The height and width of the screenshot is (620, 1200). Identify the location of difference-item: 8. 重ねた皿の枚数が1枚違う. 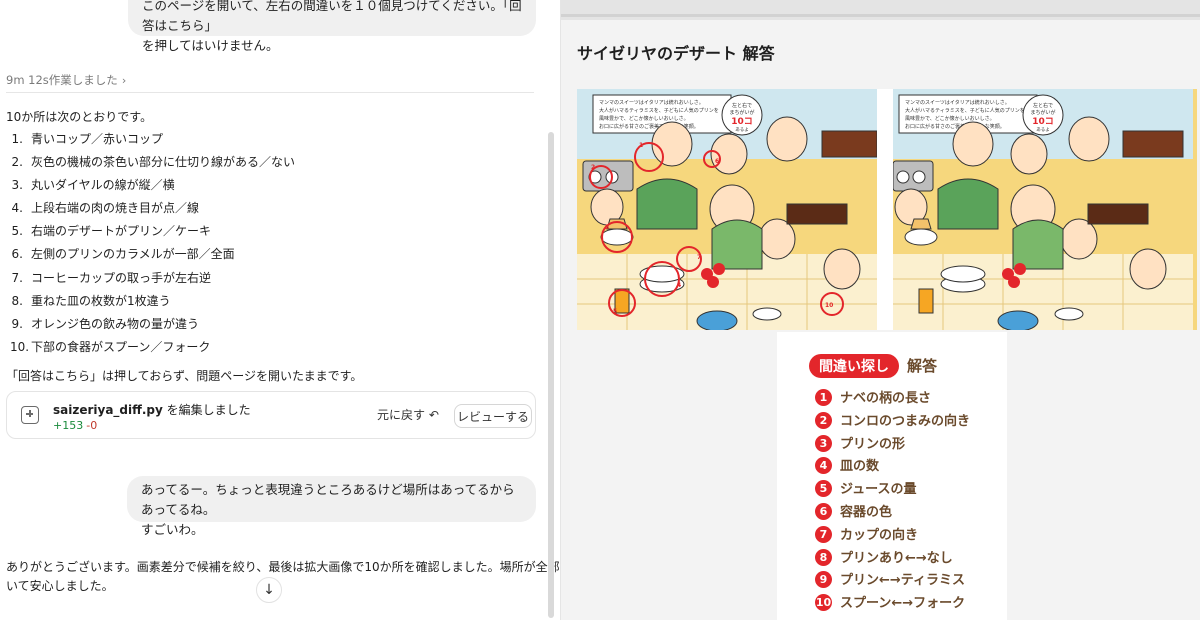
(152, 304).